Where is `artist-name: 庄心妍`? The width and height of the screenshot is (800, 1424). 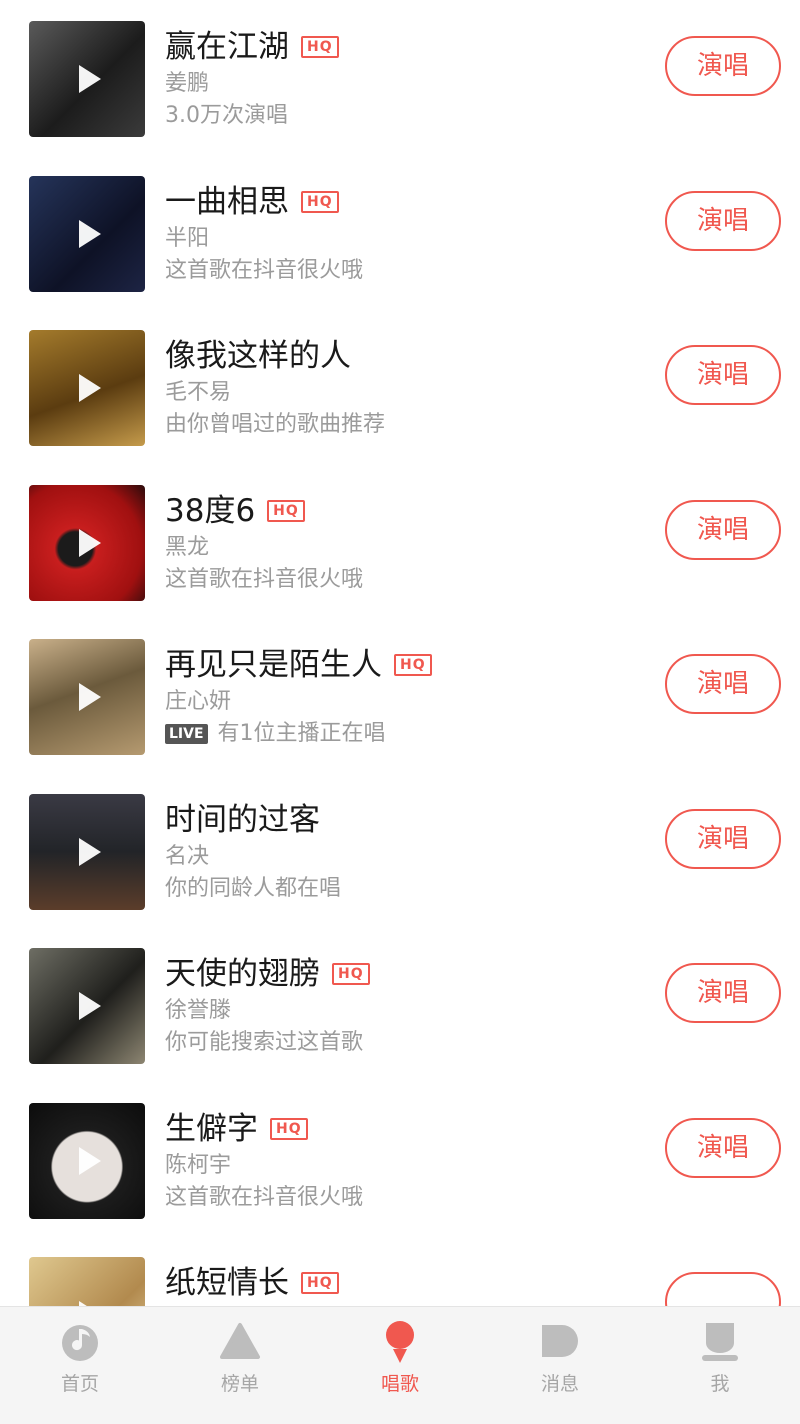
artist-name: 庄心妍 is located at coordinates (198, 701).